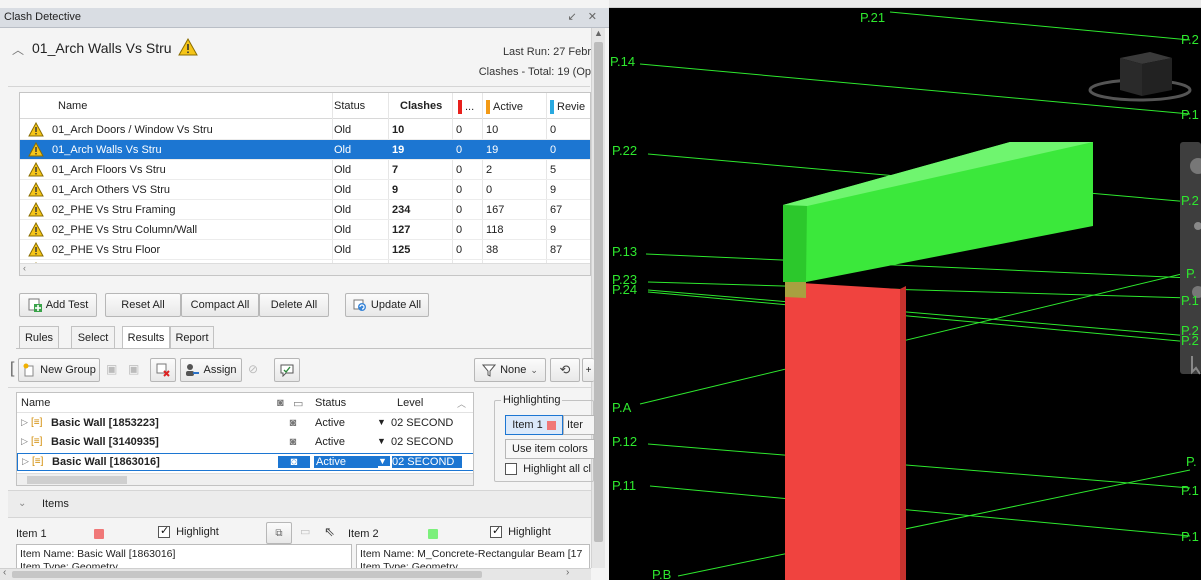  I want to click on header-active: Active, so click(516, 107).